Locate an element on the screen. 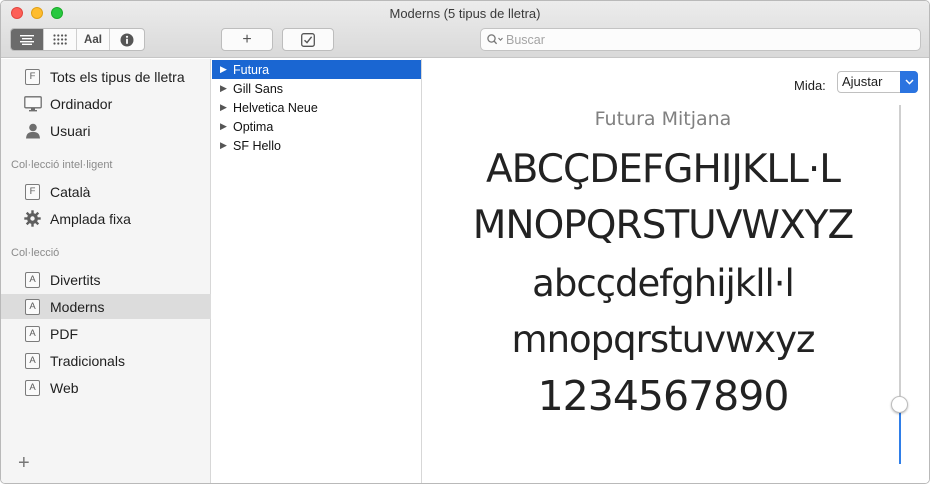 This screenshot has width=934, height=487. sidebar-item-fixed-width: Amplada fixa is located at coordinates (106, 218).